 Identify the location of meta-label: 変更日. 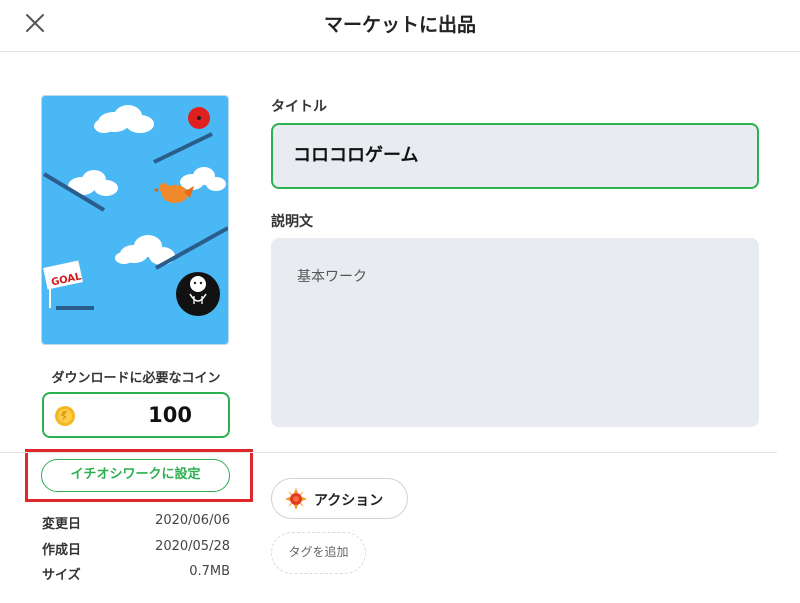
(62, 524).